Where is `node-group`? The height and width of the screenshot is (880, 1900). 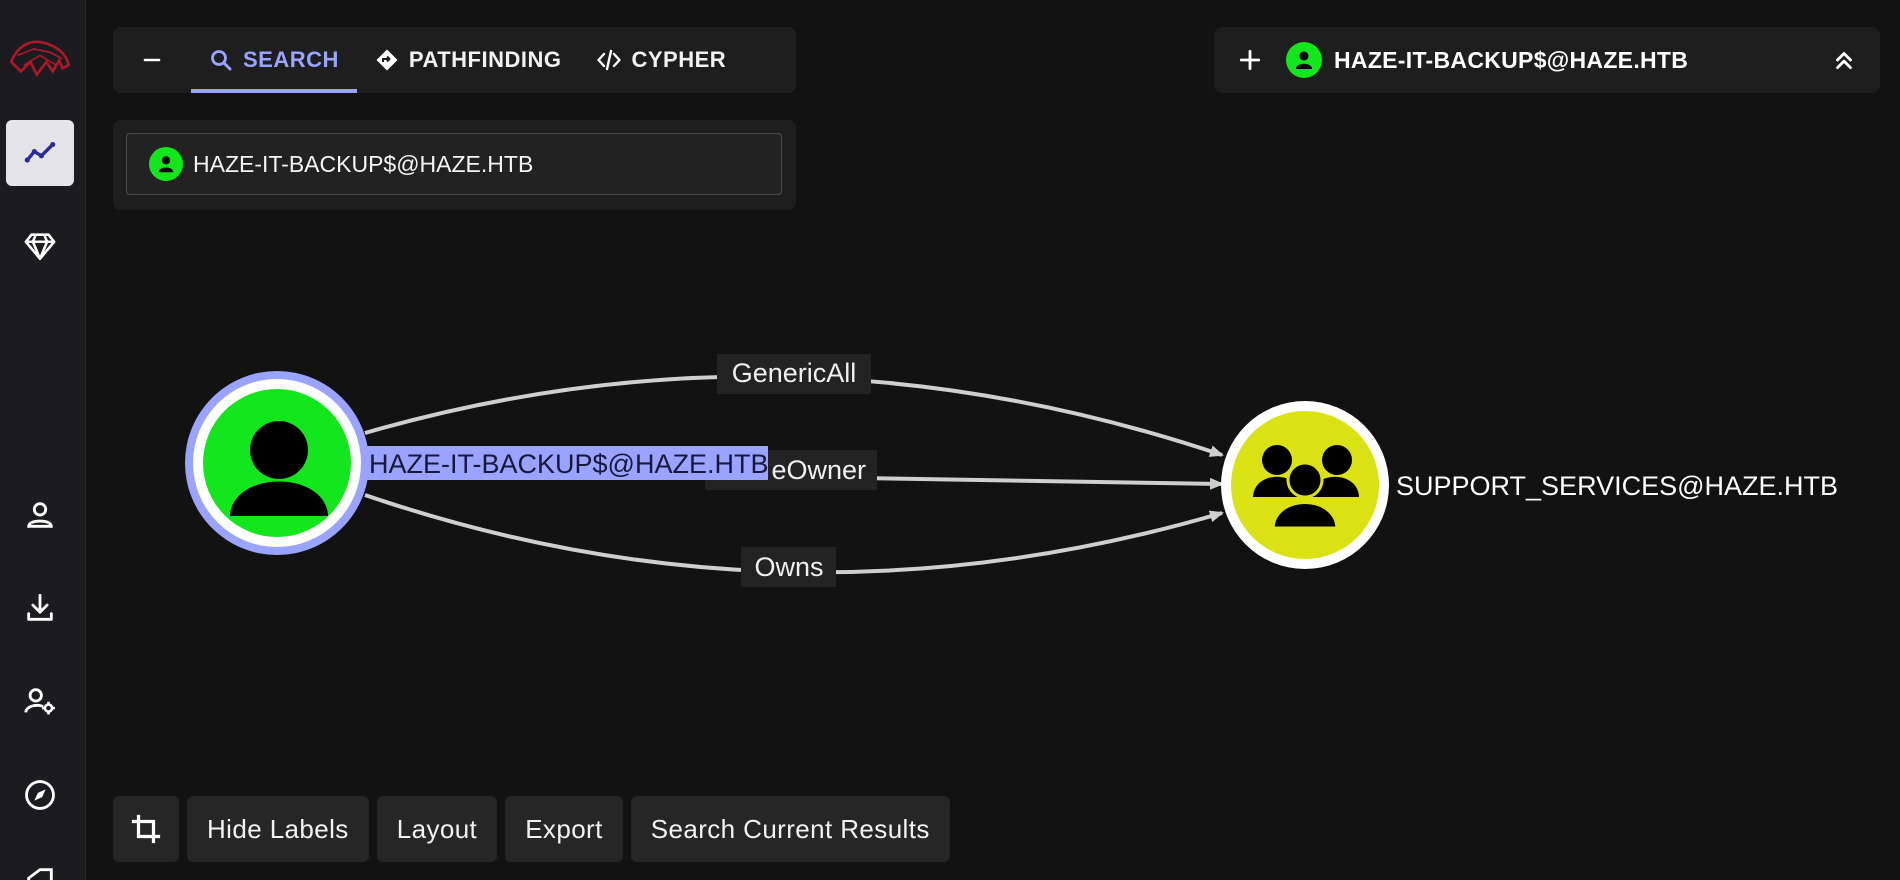 node-group is located at coordinates (1305, 485).